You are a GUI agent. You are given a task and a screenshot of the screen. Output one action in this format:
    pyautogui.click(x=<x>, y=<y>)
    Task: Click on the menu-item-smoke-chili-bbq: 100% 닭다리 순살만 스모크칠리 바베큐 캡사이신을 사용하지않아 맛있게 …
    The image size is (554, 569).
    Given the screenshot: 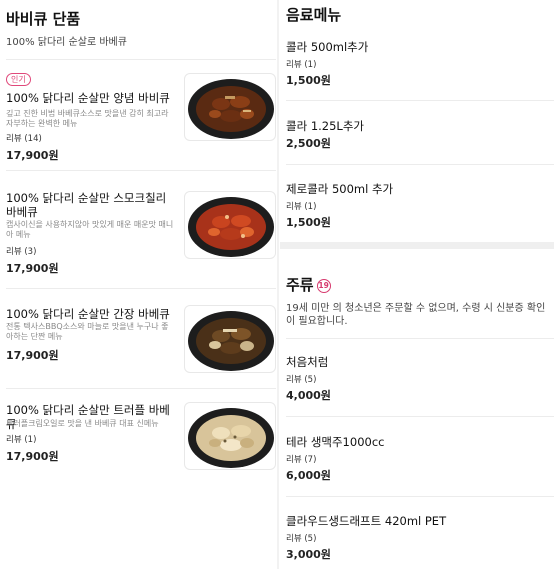 What is the action you would take?
    pyautogui.click(x=138, y=229)
    